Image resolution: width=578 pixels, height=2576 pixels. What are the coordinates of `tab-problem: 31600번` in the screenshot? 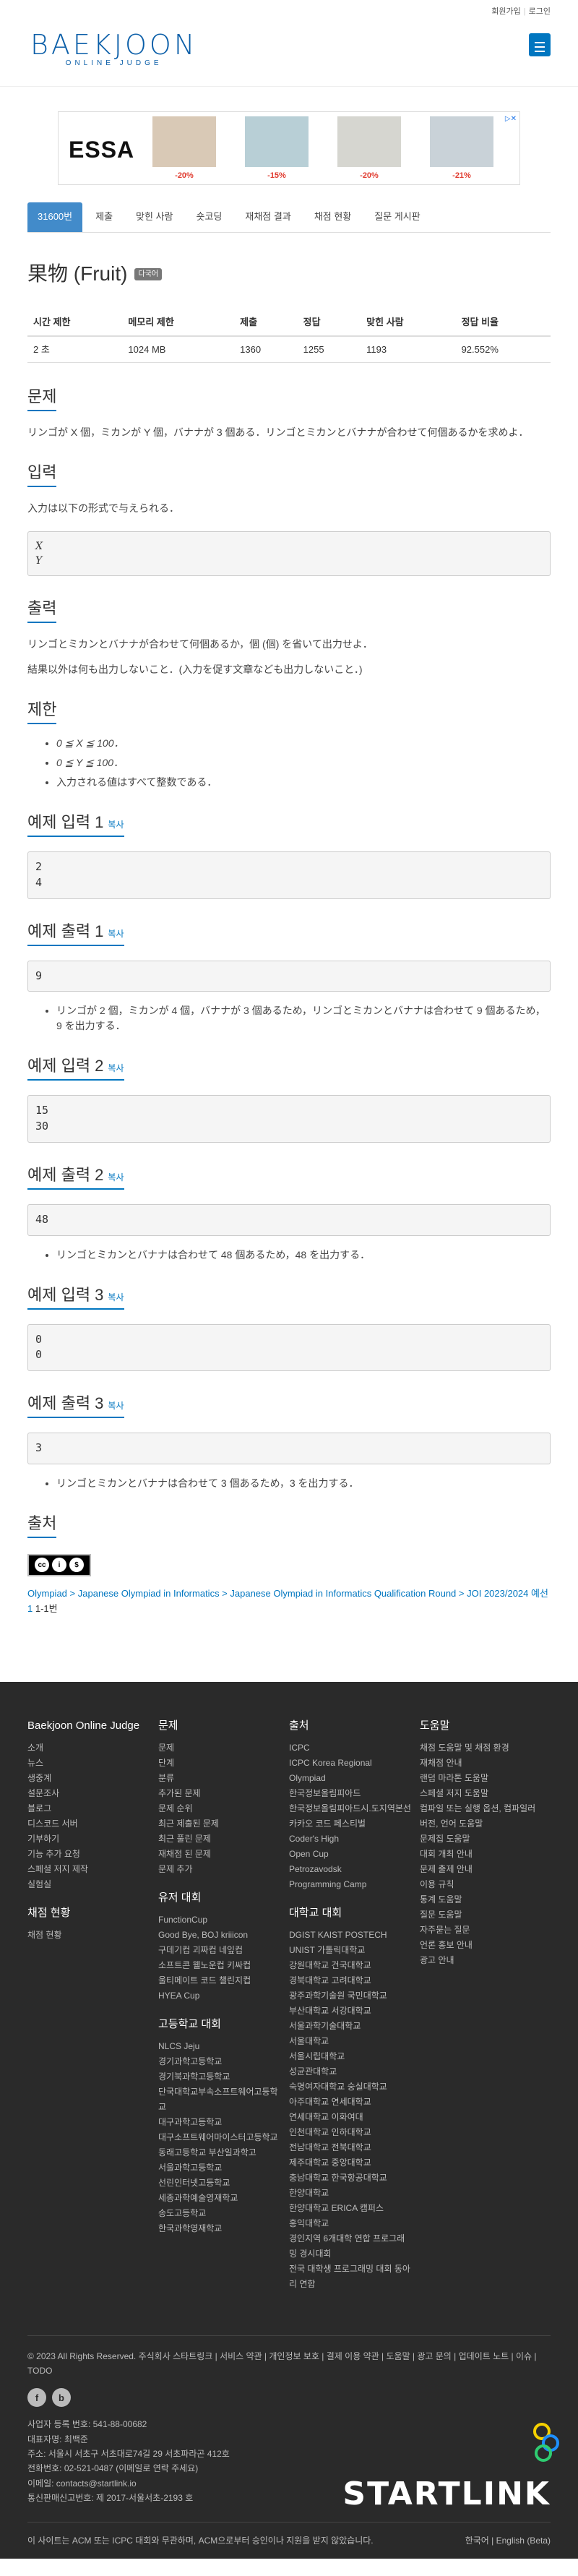 It's located at (55, 217).